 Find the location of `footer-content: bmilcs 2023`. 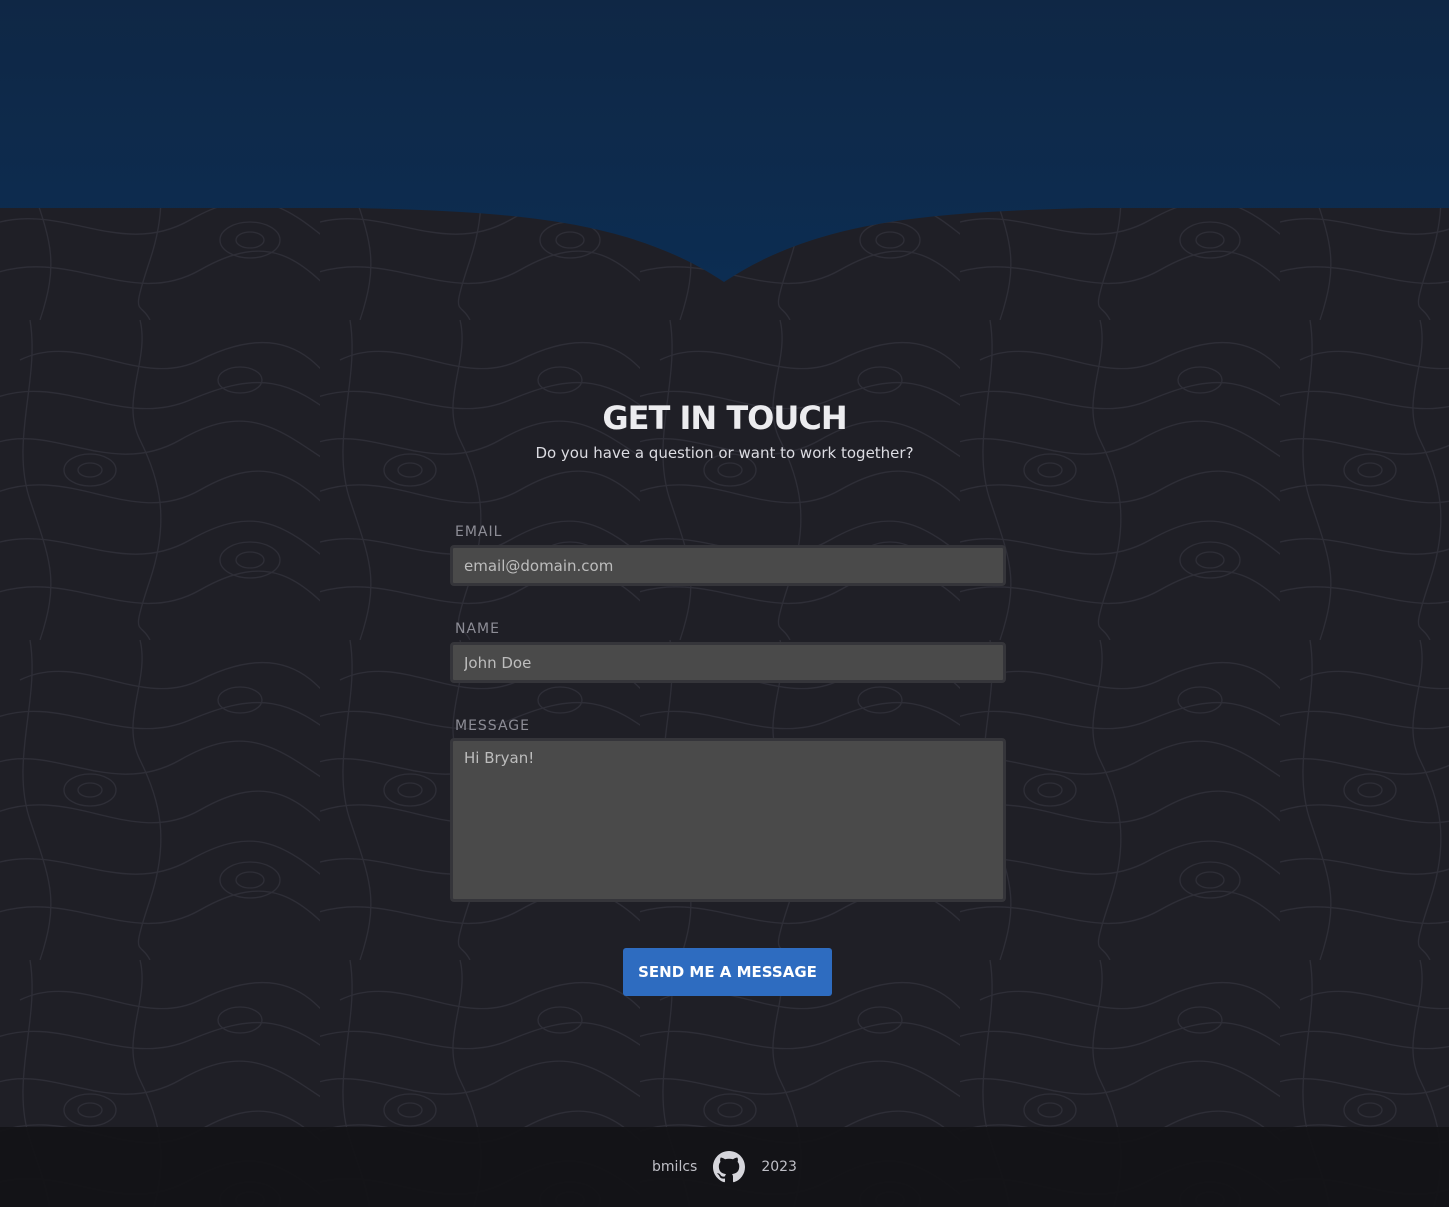

footer-content: bmilcs 2023 is located at coordinates (724, 1167).